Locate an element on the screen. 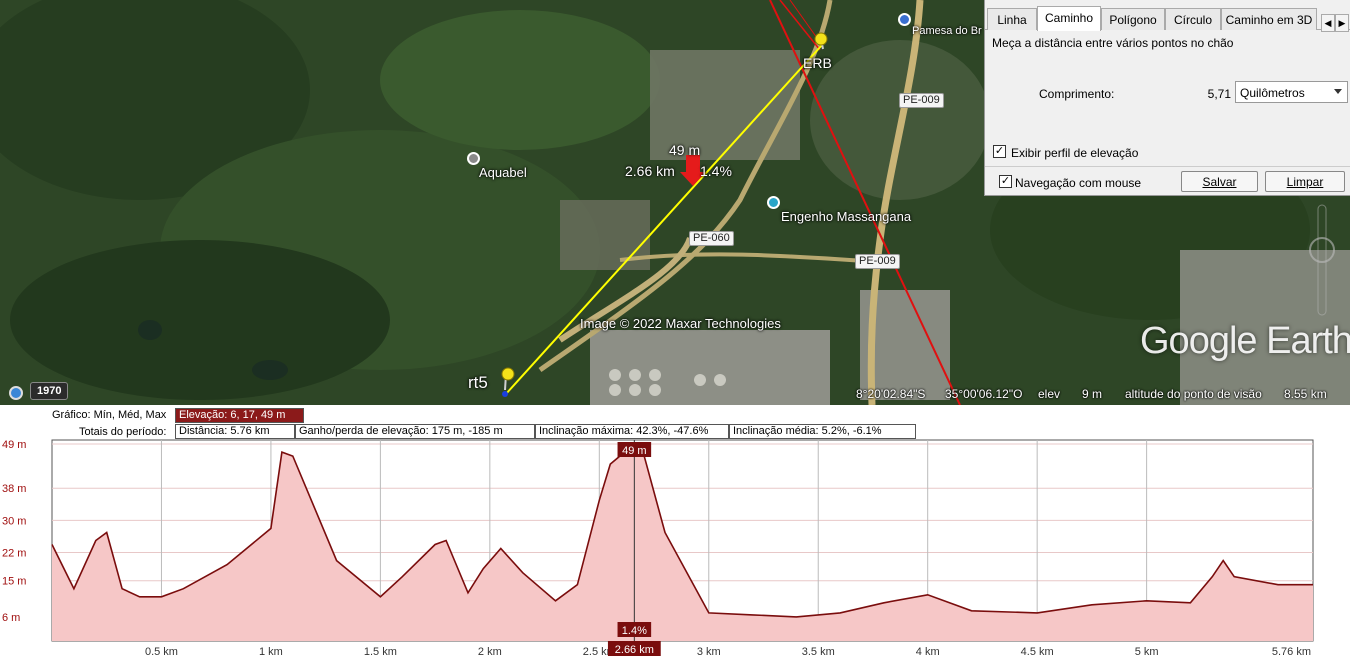 This screenshot has width=1350, height=661. clear-button: Limpar is located at coordinates (1305, 181).